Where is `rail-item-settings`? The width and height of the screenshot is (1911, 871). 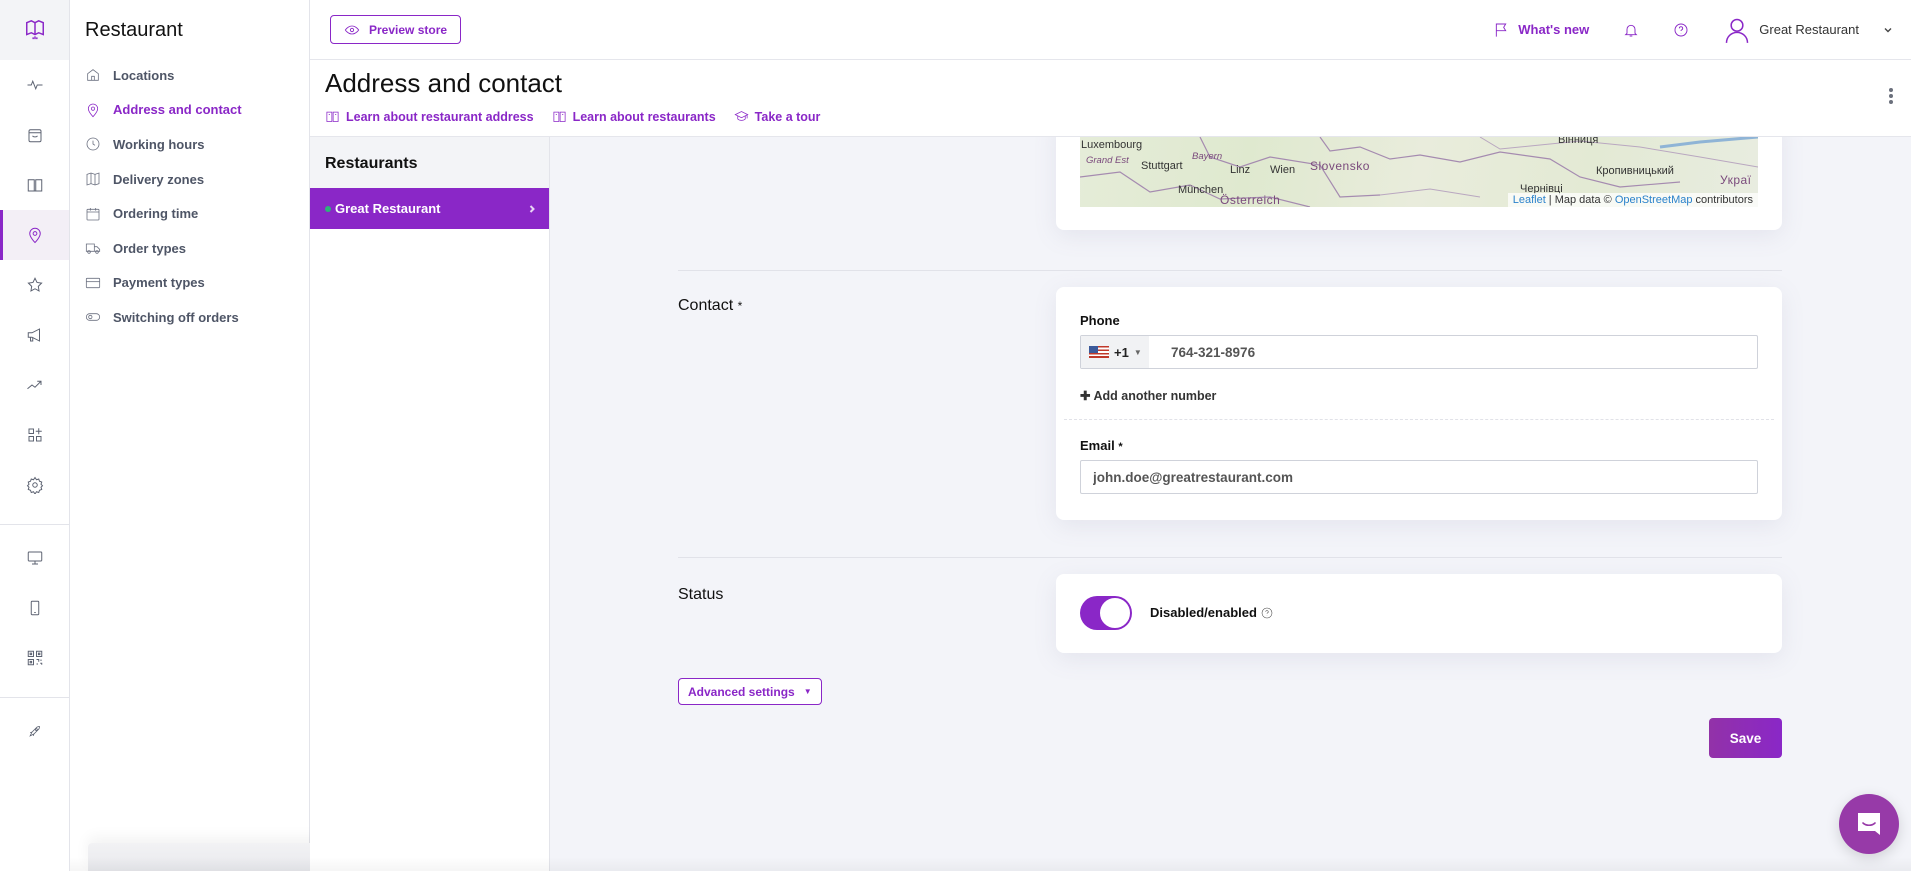
rail-item-settings is located at coordinates (34, 485).